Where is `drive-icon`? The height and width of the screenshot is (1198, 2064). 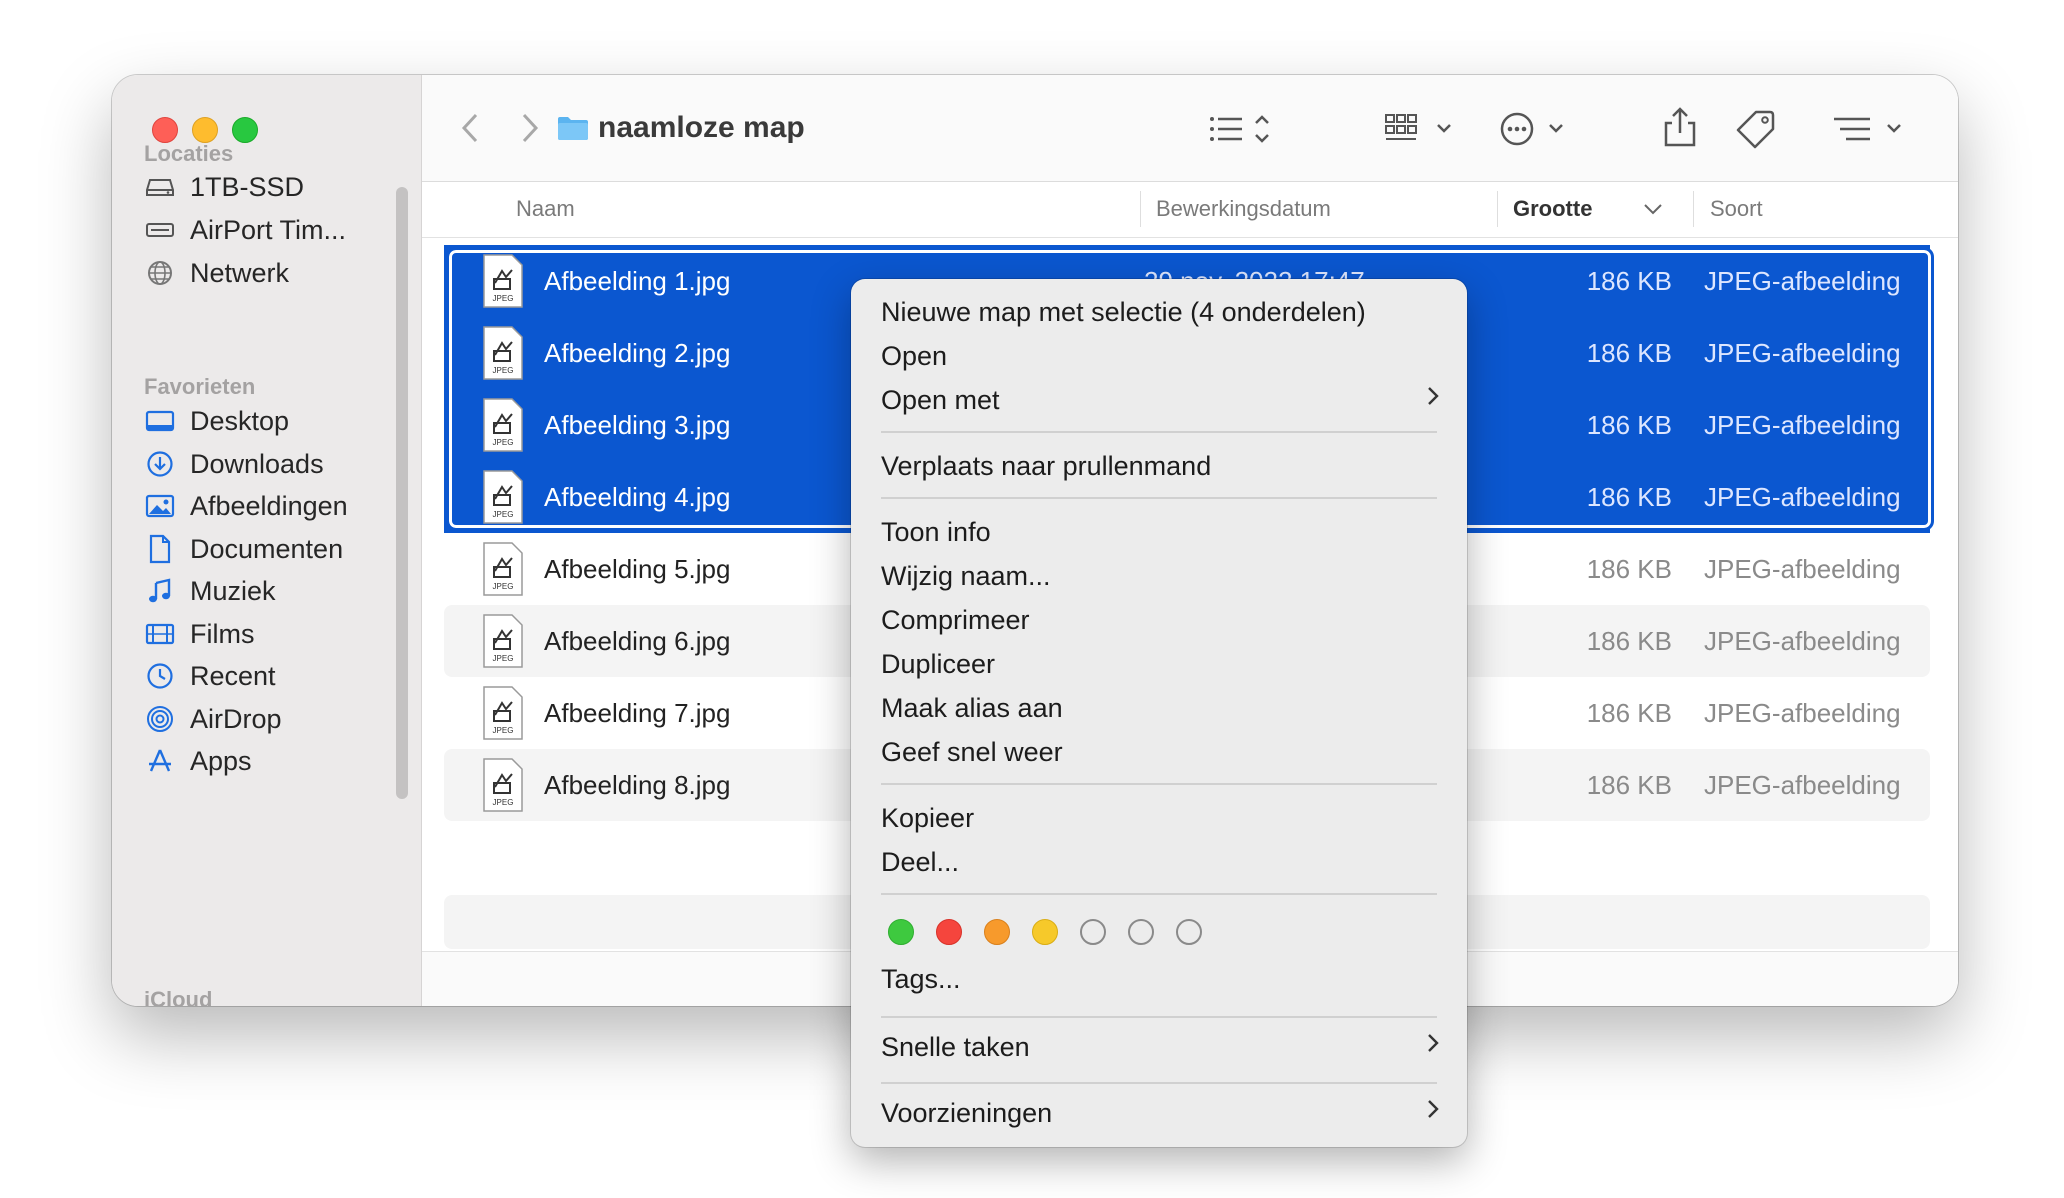
drive-icon is located at coordinates (160, 187).